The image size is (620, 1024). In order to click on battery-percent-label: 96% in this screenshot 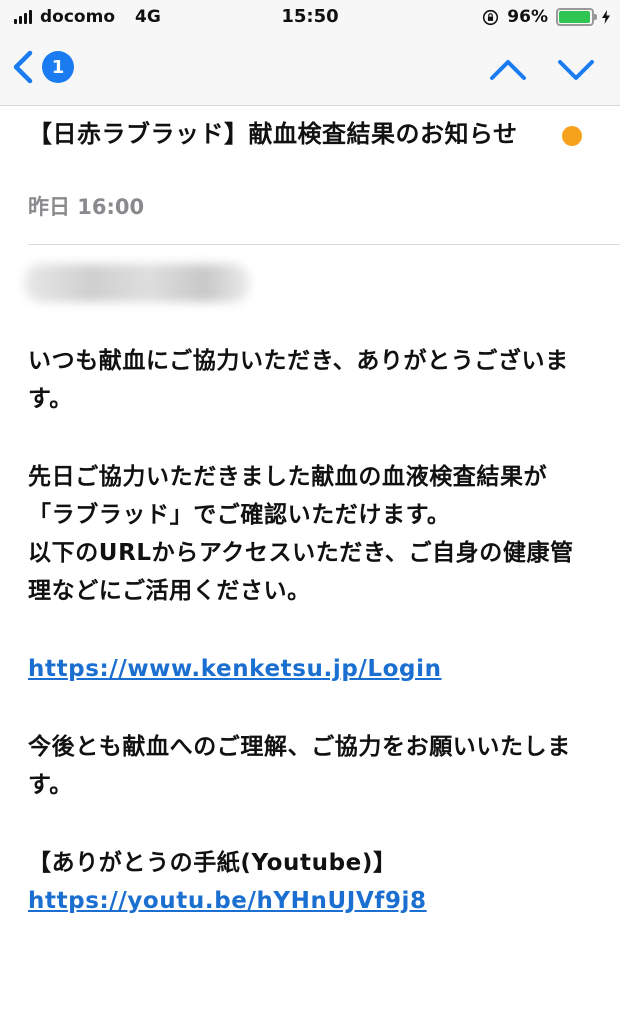, I will do `click(527, 17)`.